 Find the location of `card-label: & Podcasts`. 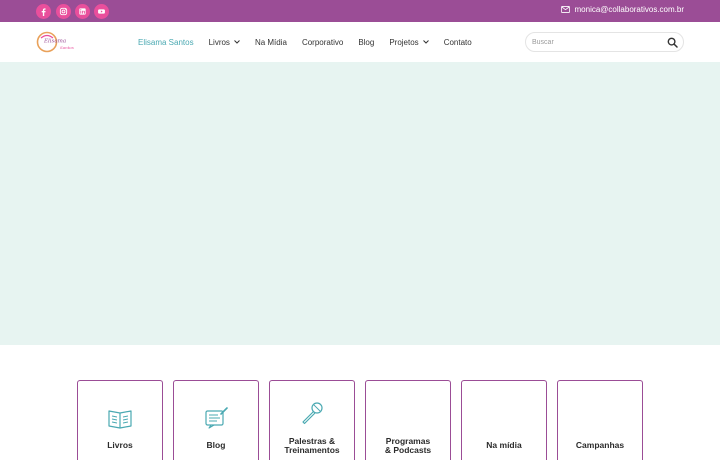

card-label: & Podcasts is located at coordinates (408, 450).